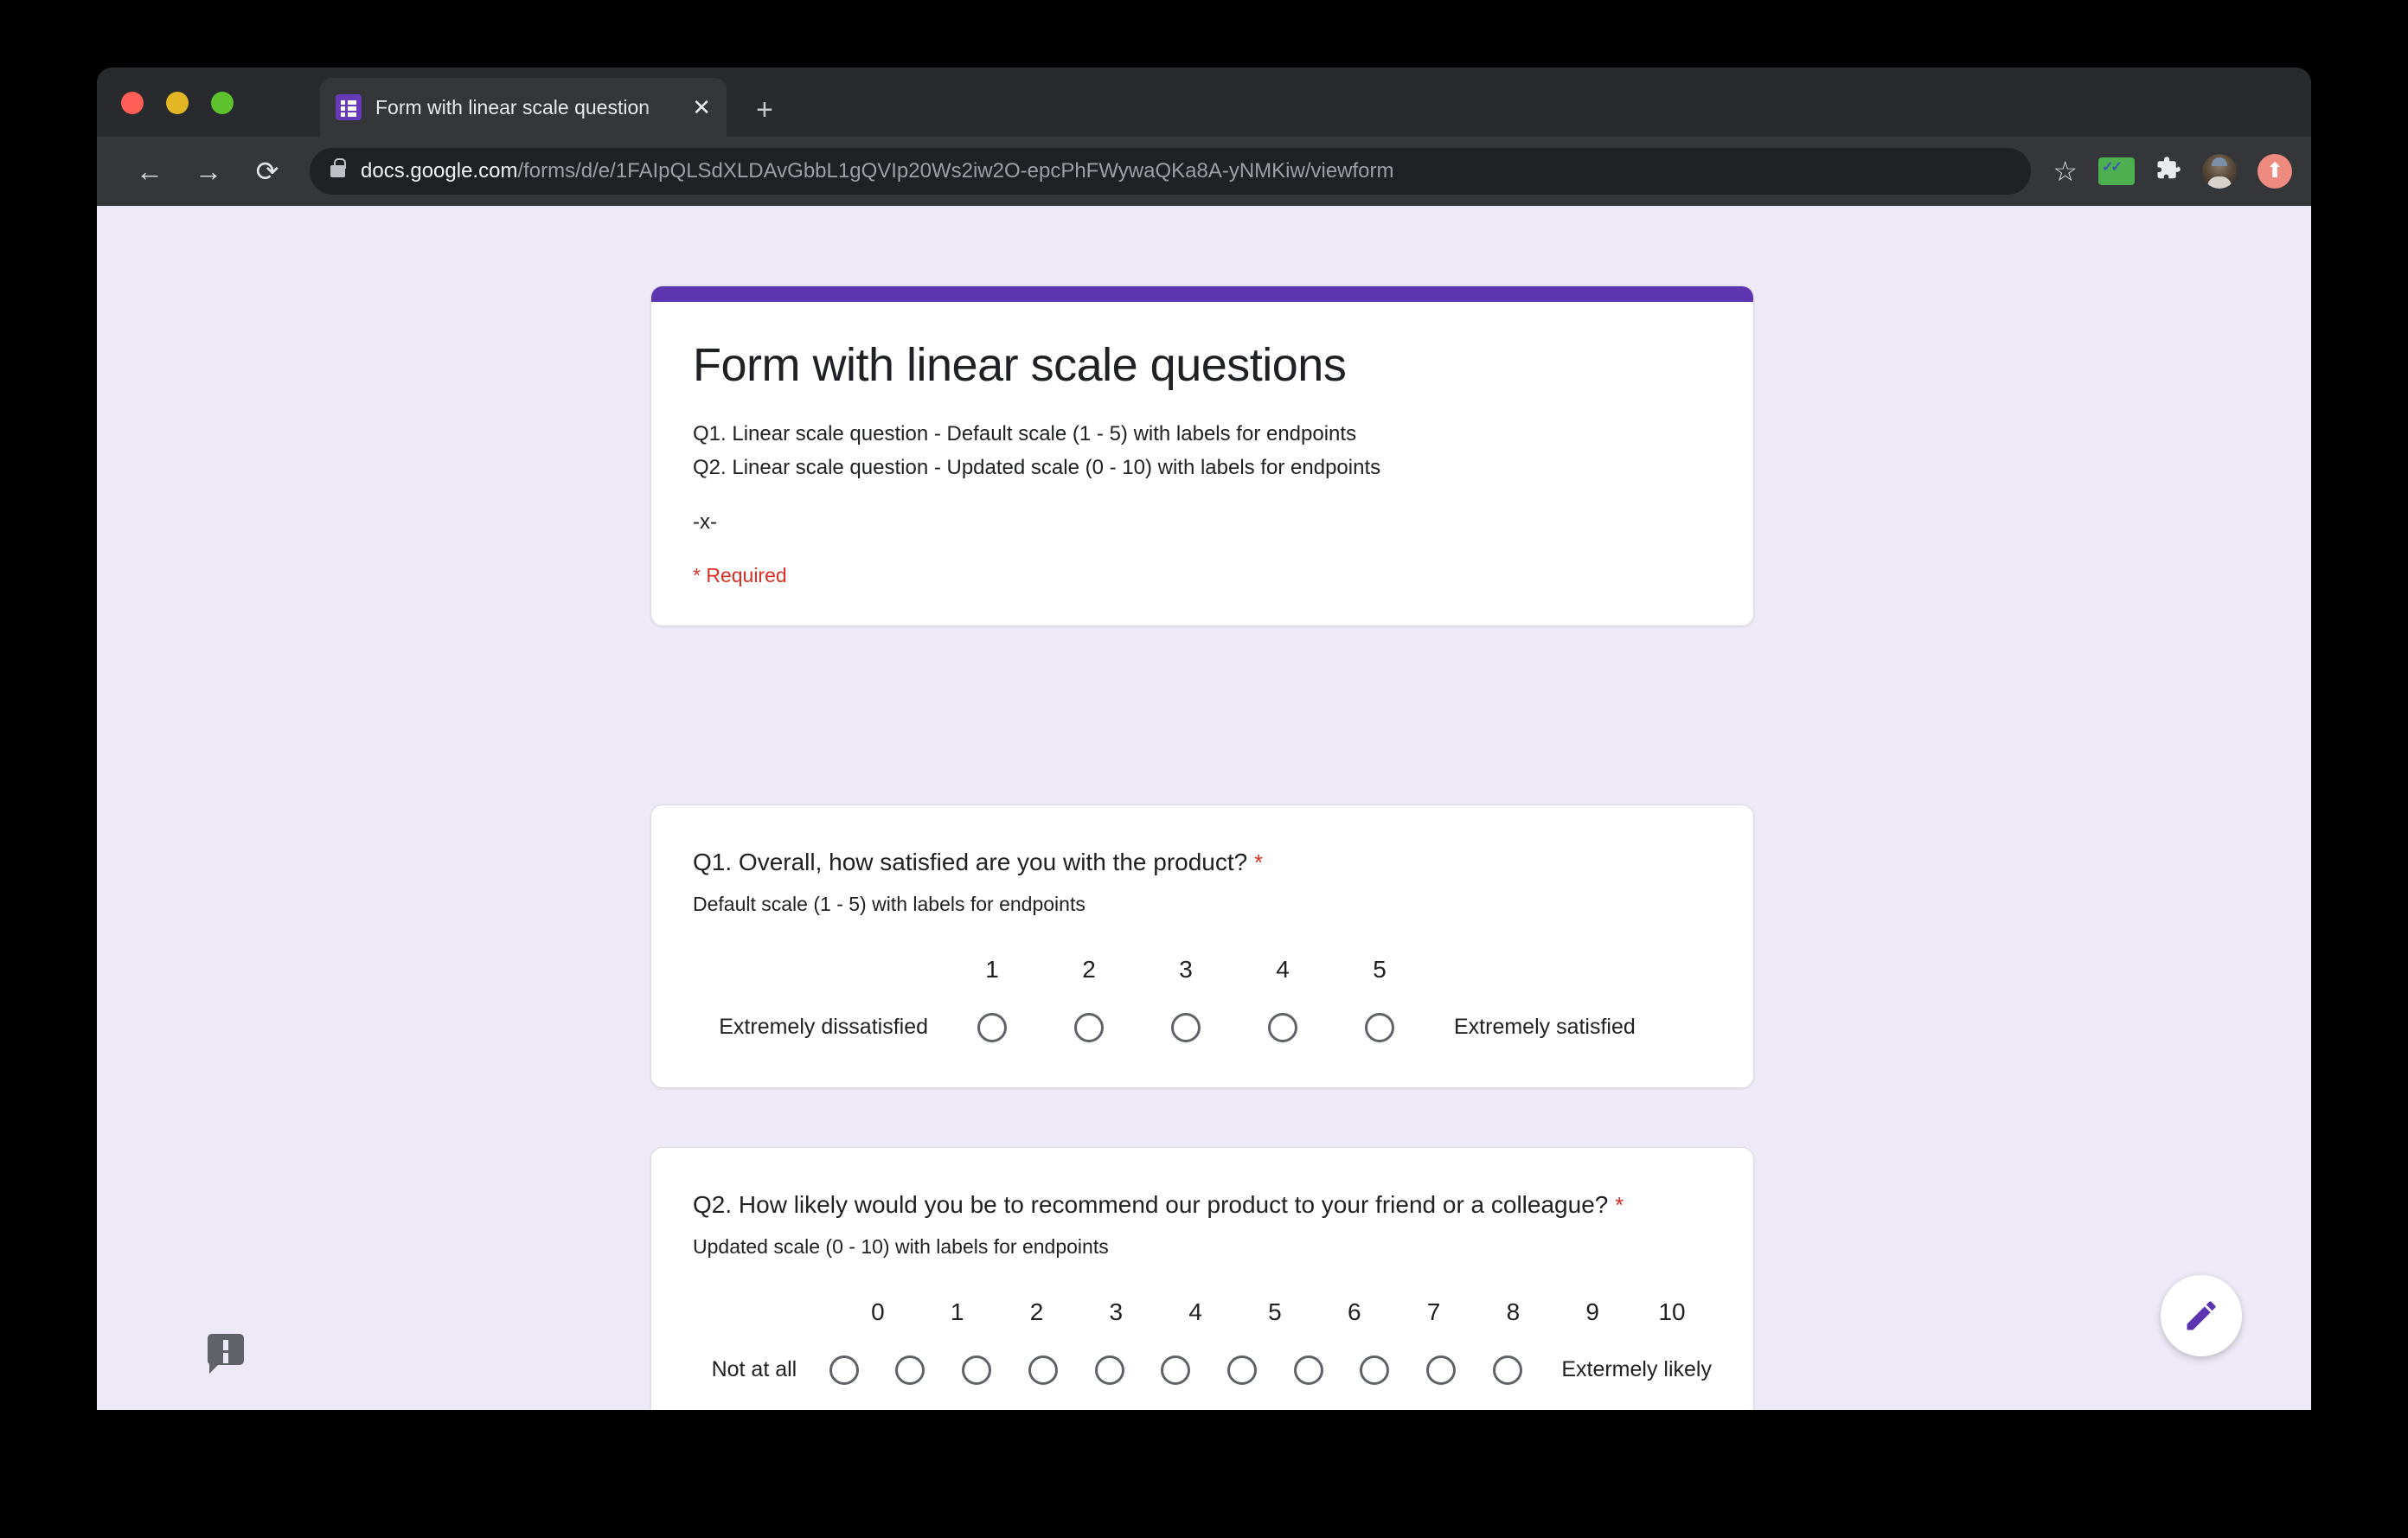 The height and width of the screenshot is (1538, 2408). What do you see at coordinates (754, 1369) in the screenshot?
I see `scale-low-label-q2: Not at all` at bounding box center [754, 1369].